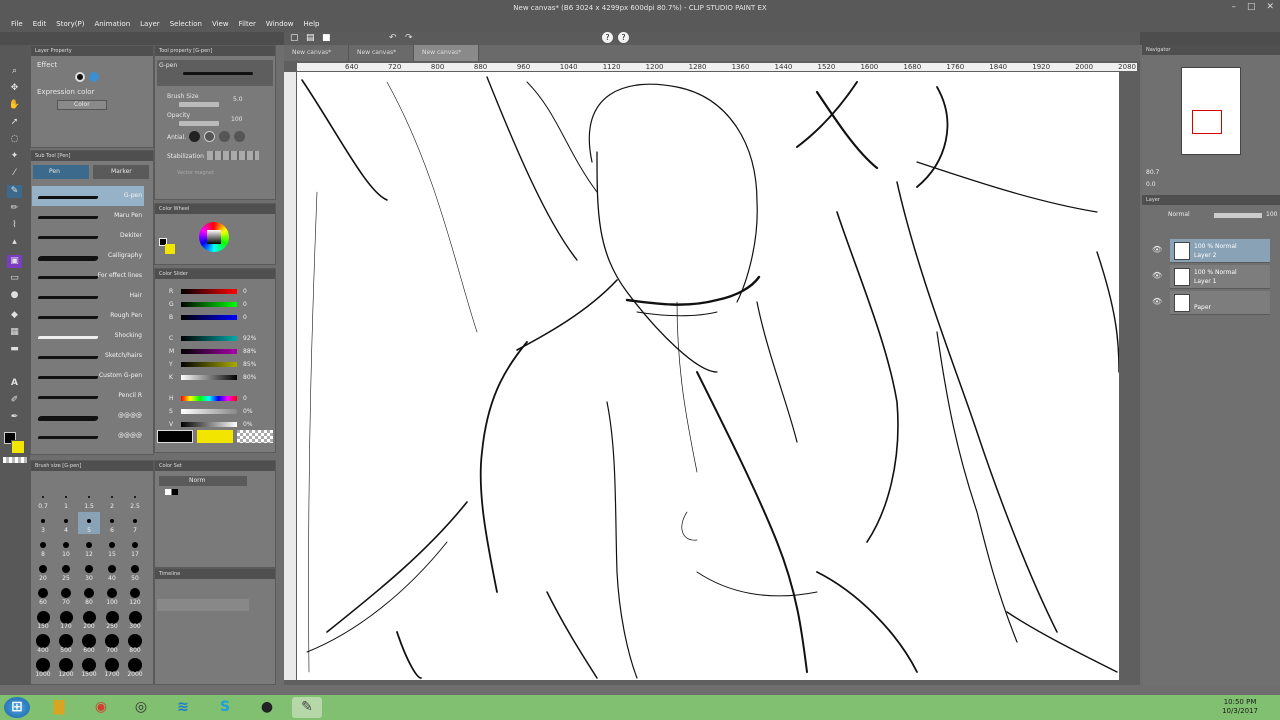 This screenshot has width=1280, height=720. What do you see at coordinates (307, 707) in the screenshot?
I see `clip-studio-taskbar-icon: ✎` at bounding box center [307, 707].